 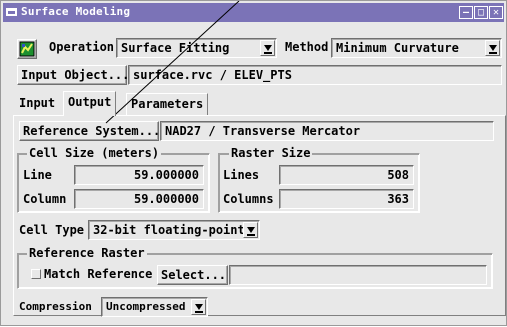 I want to click on annotation-pointer-line, so click(x=172, y=62).